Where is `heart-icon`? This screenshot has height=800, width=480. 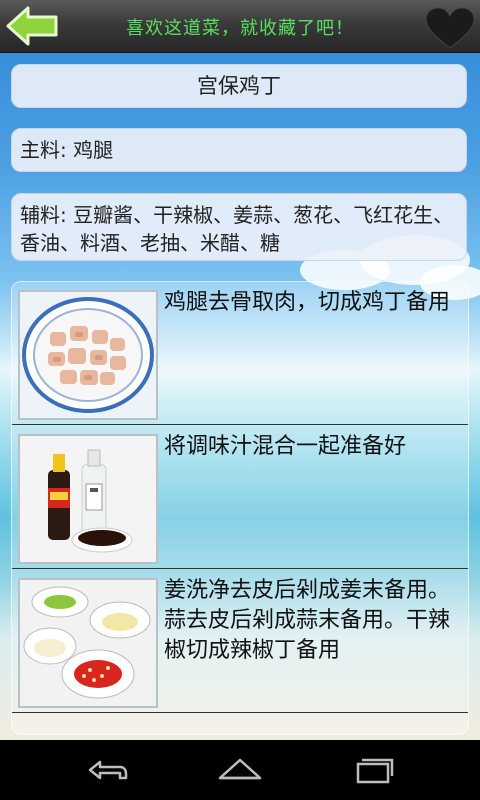 heart-icon is located at coordinates (450, 28).